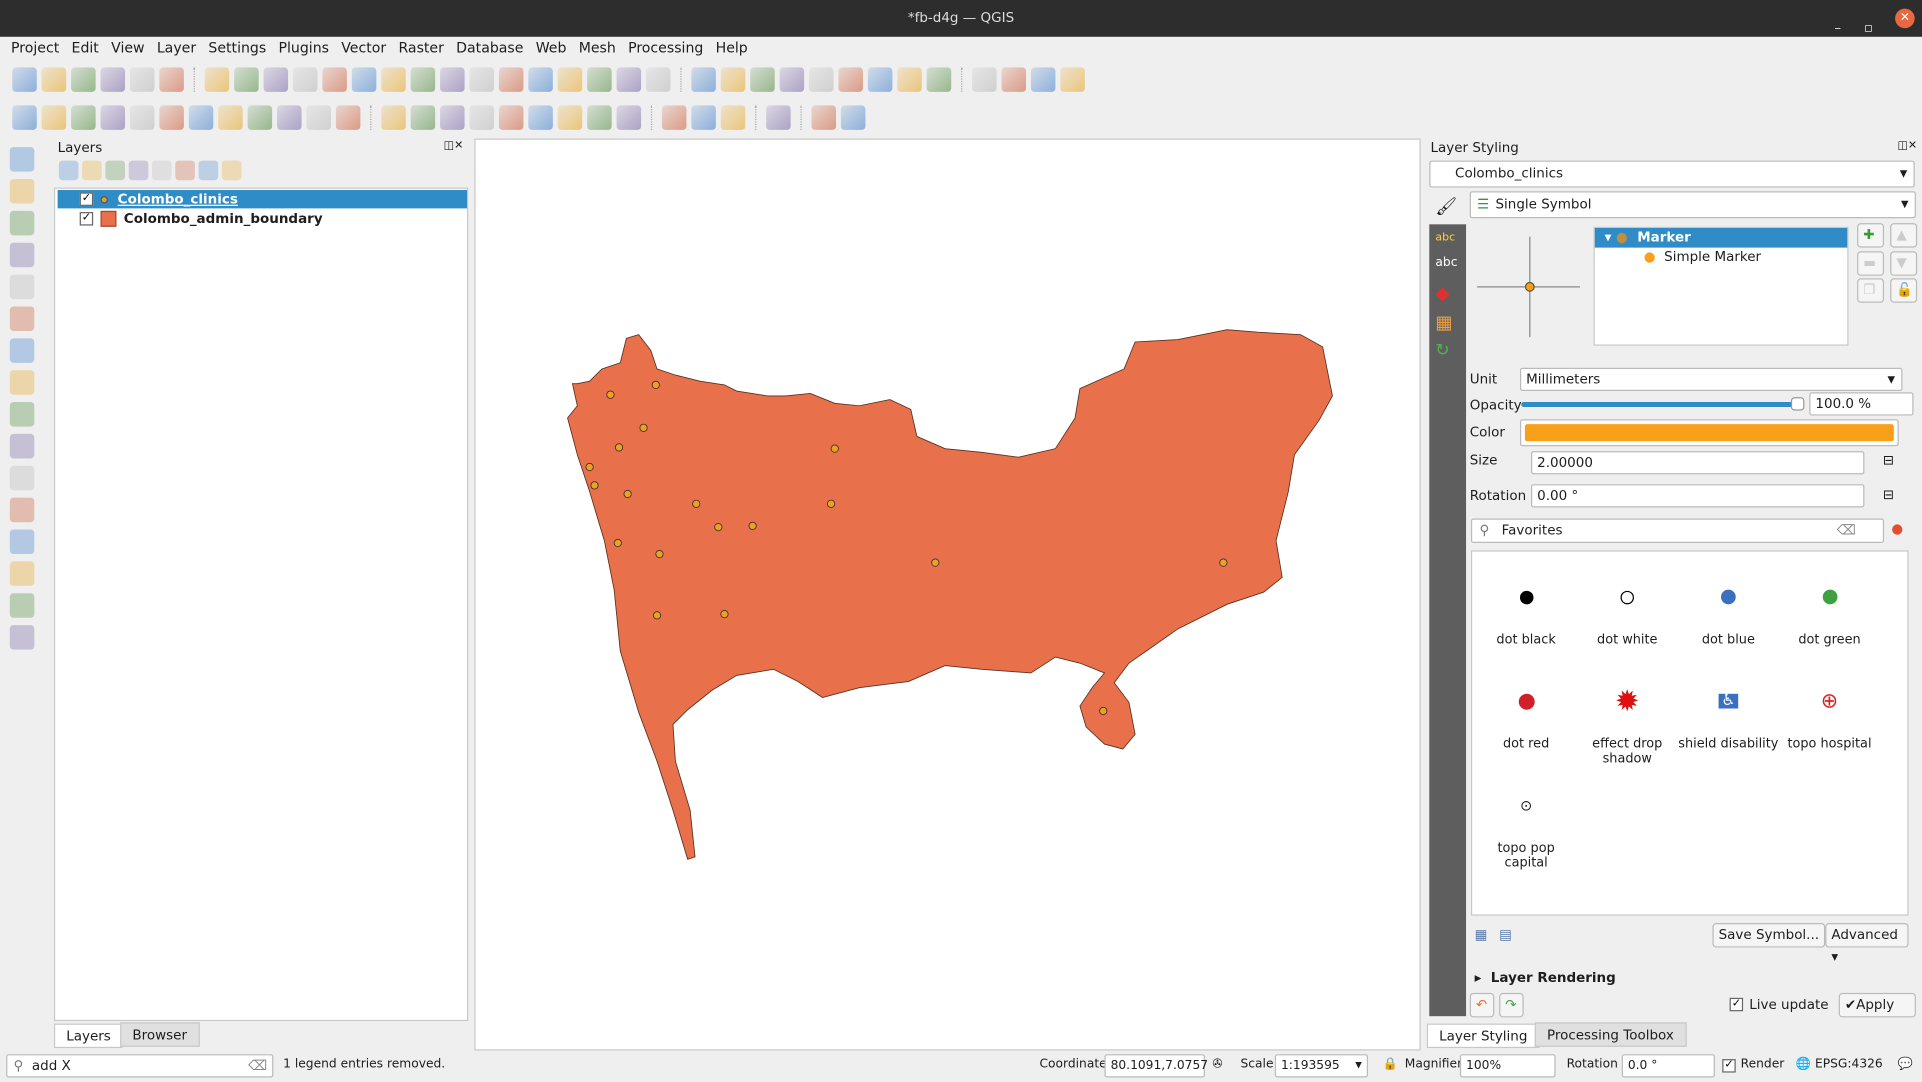 The height and width of the screenshot is (1082, 1922). Describe the element at coordinates (1871, 263) in the screenshot. I see `remove-symbol-layer-button: ▬` at that location.